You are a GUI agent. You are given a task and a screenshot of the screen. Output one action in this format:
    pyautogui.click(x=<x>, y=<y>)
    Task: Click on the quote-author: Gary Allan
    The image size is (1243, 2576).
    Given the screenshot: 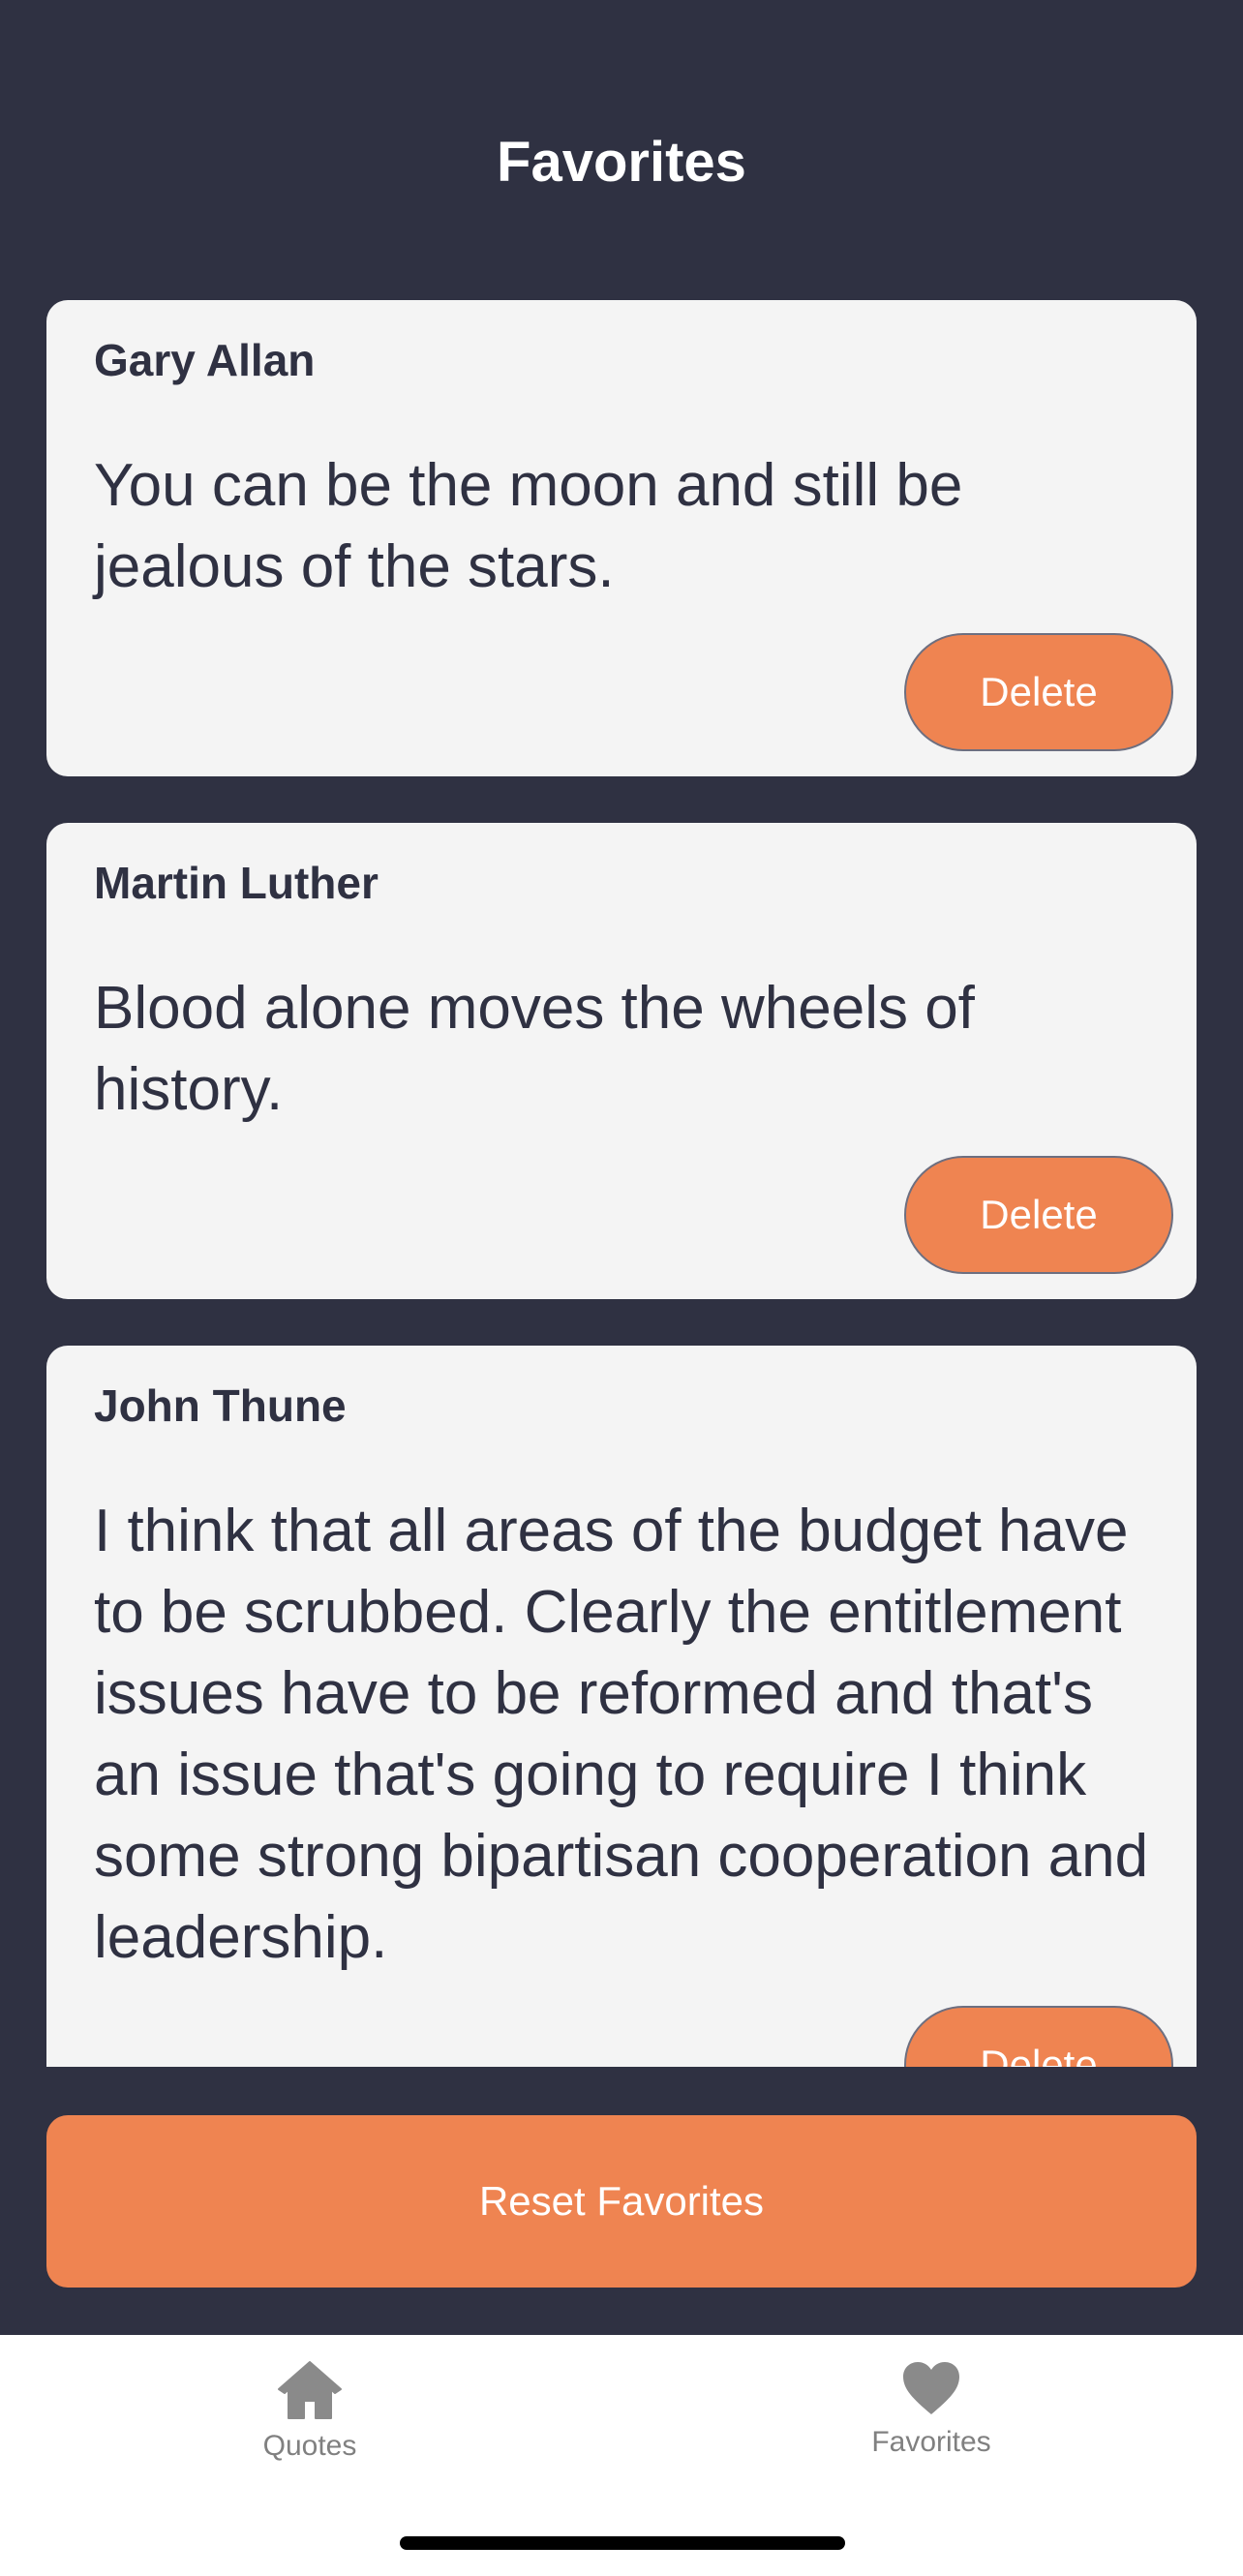 What is the action you would take?
    pyautogui.click(x=205, y=360)
    